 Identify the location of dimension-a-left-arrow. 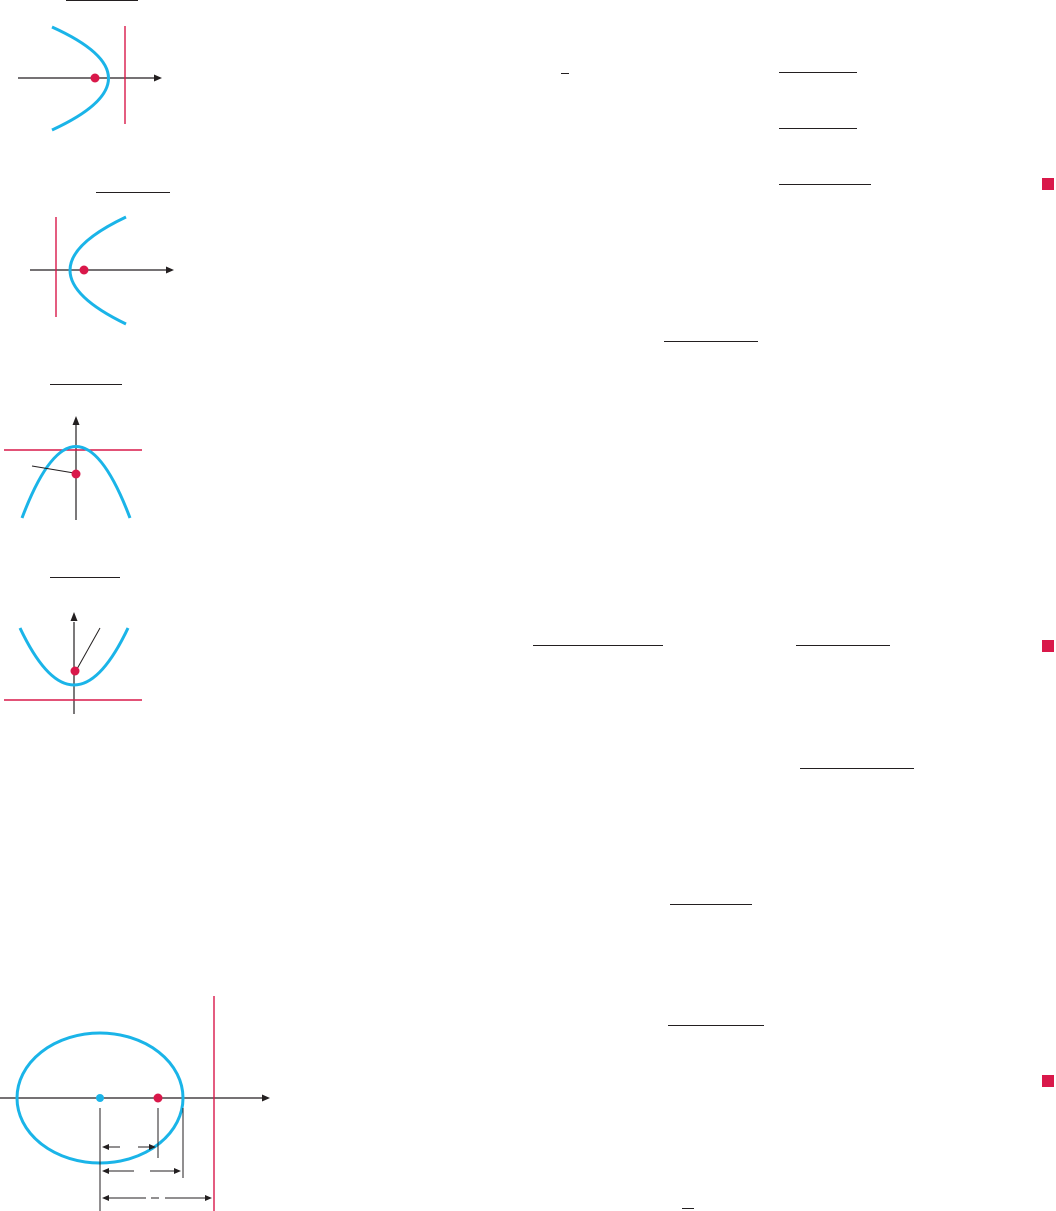
(105, 1171).